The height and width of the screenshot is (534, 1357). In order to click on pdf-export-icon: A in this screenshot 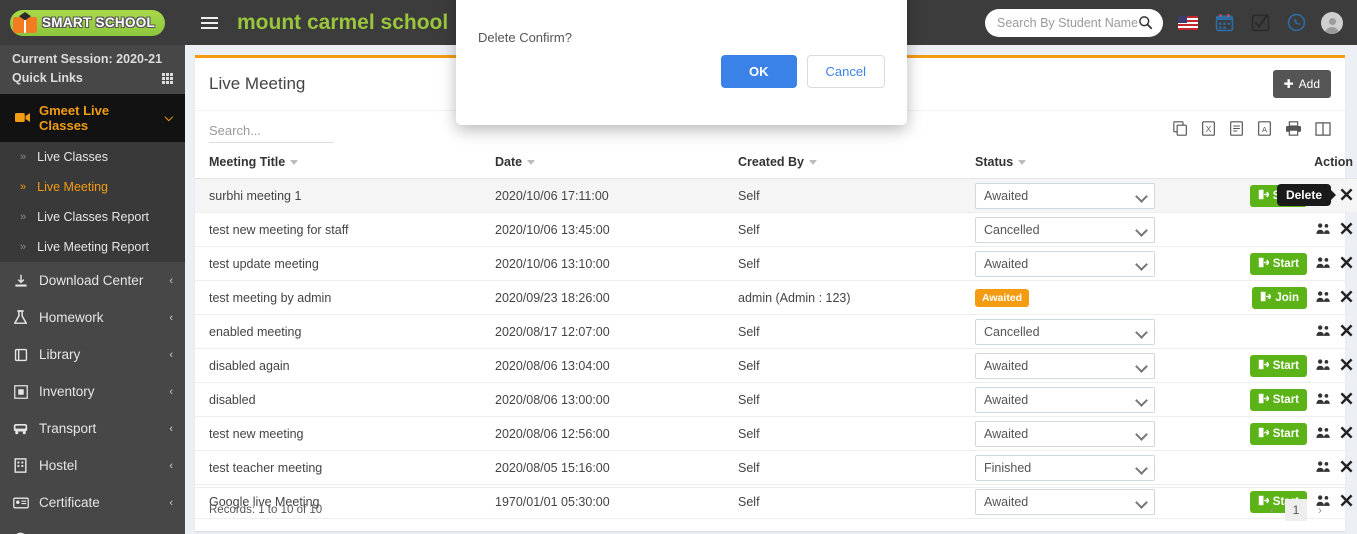, I will do `click(1264, 131)`.